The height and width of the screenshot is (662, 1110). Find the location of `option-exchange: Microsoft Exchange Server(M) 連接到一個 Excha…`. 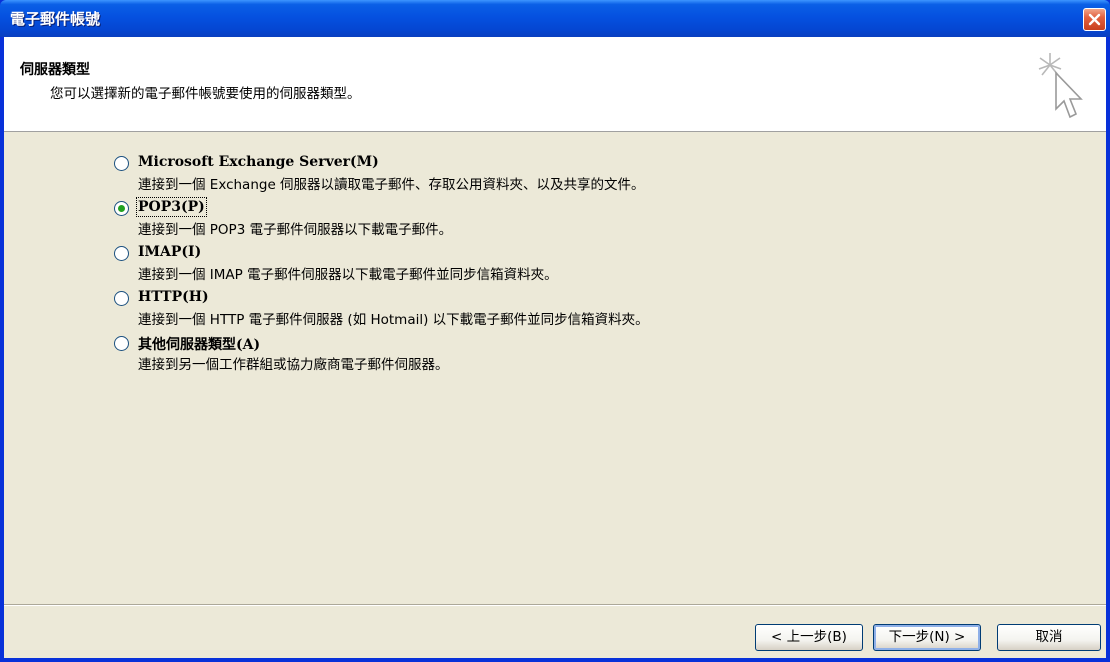

option-exchange: Microsoft Exchange Server(M) 連接到一個 Excha… is located at coordinates (424, 175).